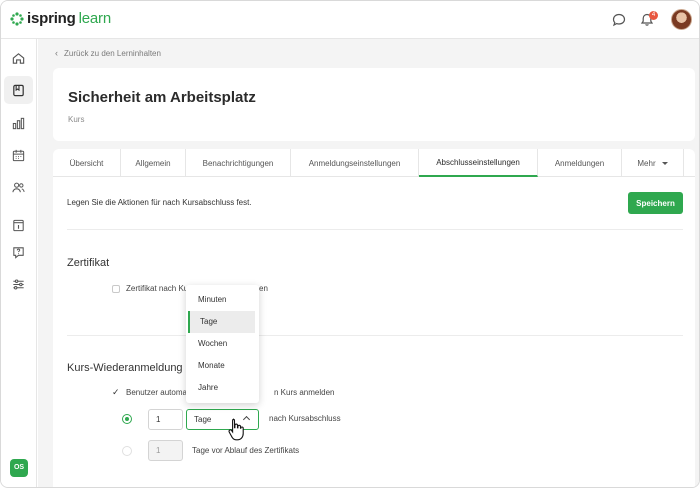  Describe the element at coordinates (655, 203) in the screenshot. I see `save-button: Speichern` at that location.